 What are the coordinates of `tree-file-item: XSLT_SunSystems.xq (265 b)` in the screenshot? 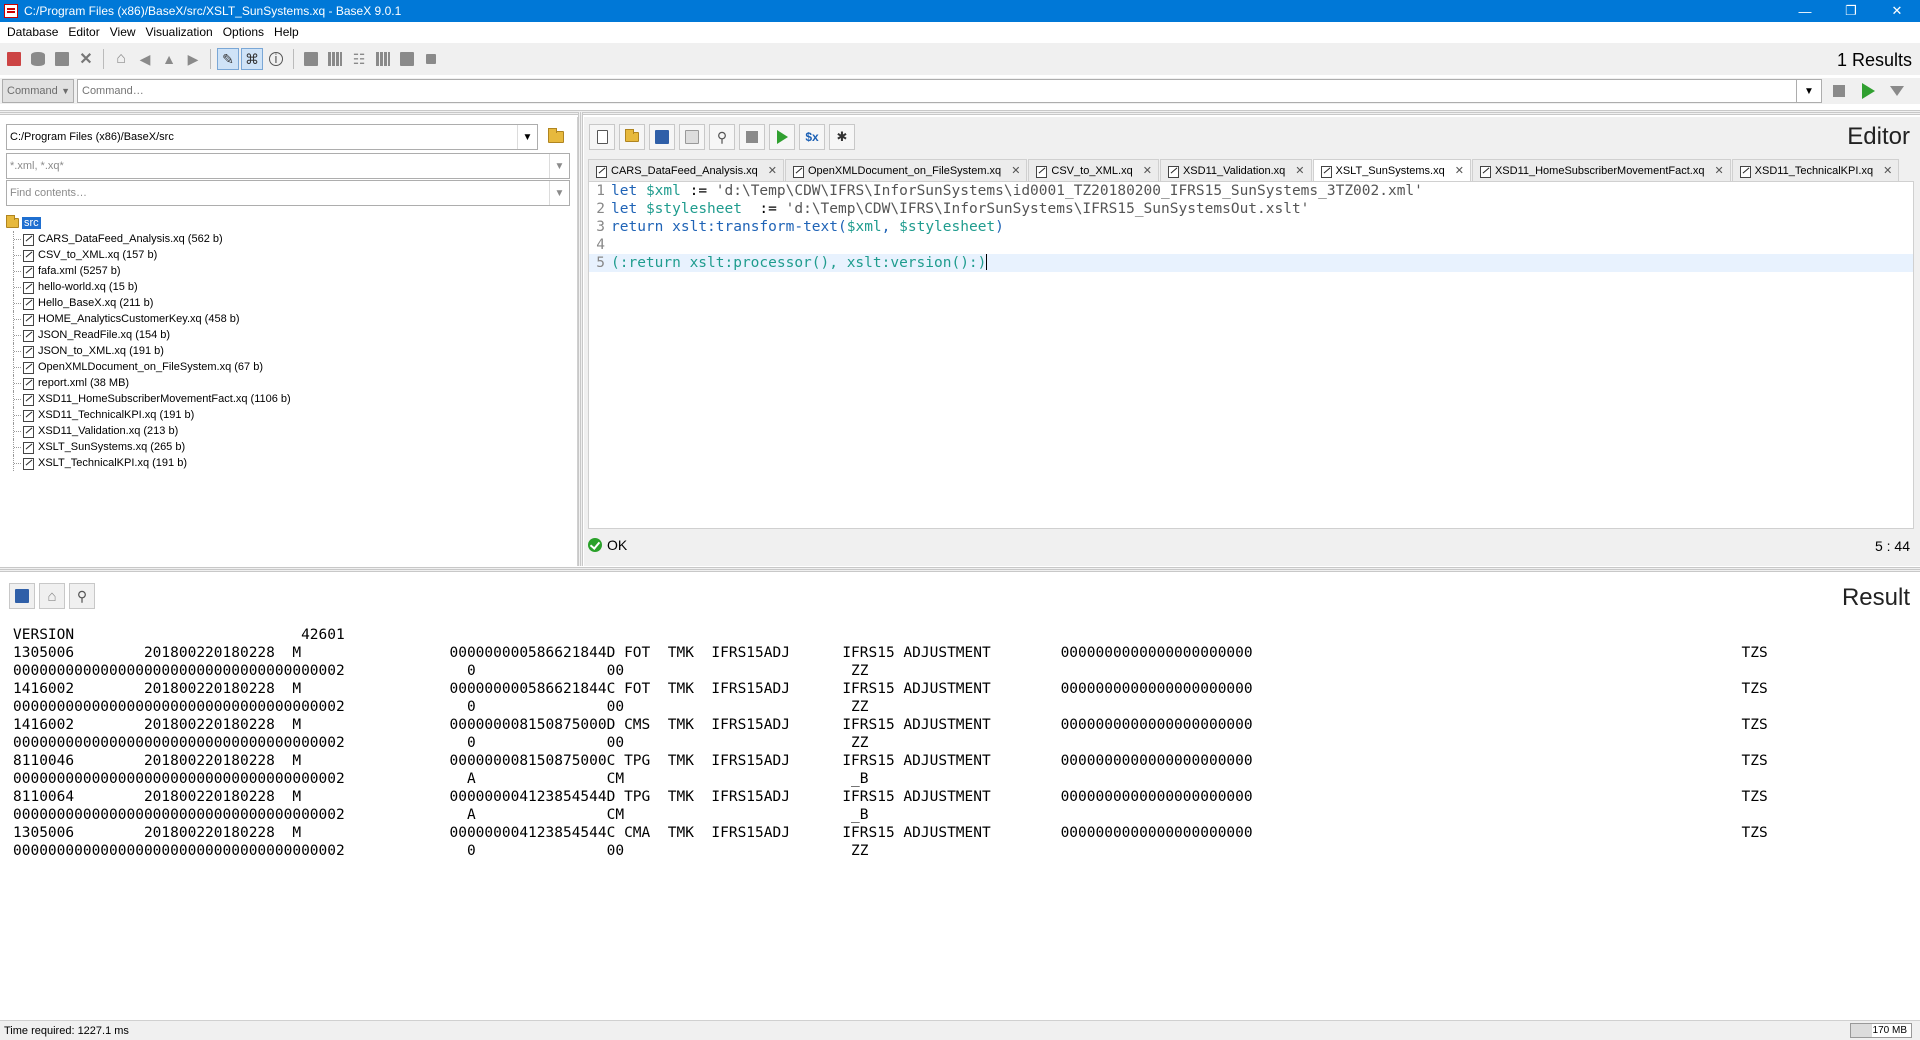 It's located at (286, 447).